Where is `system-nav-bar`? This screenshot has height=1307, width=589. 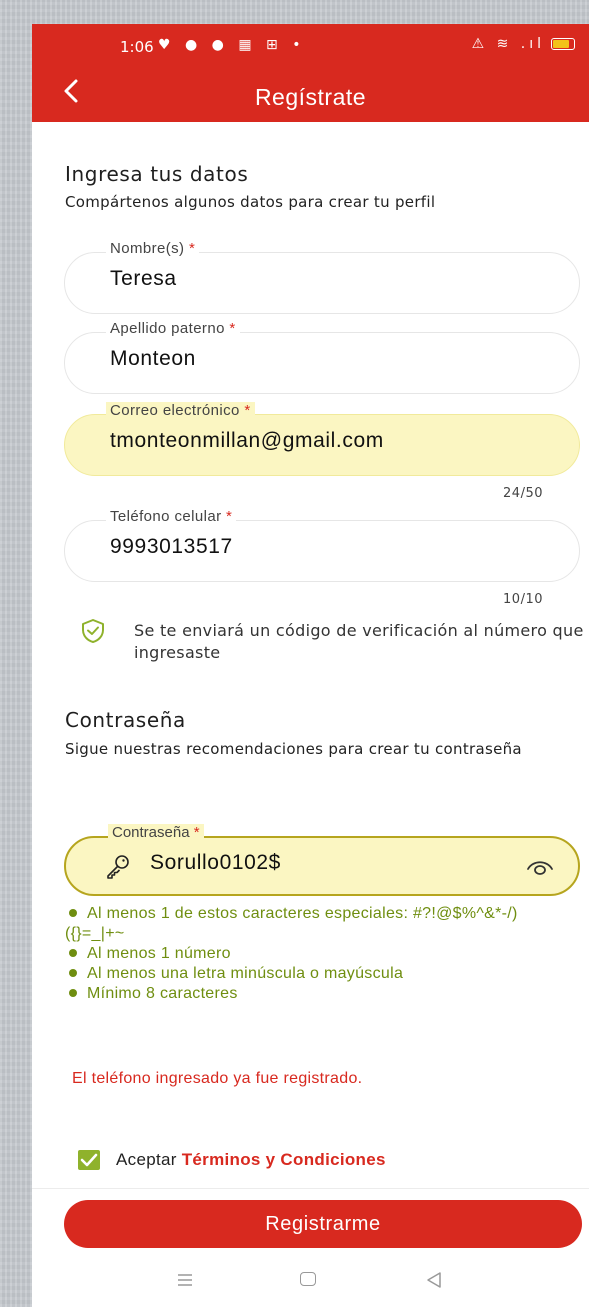 system-nav-bar is located at coordinates (310, 1281).